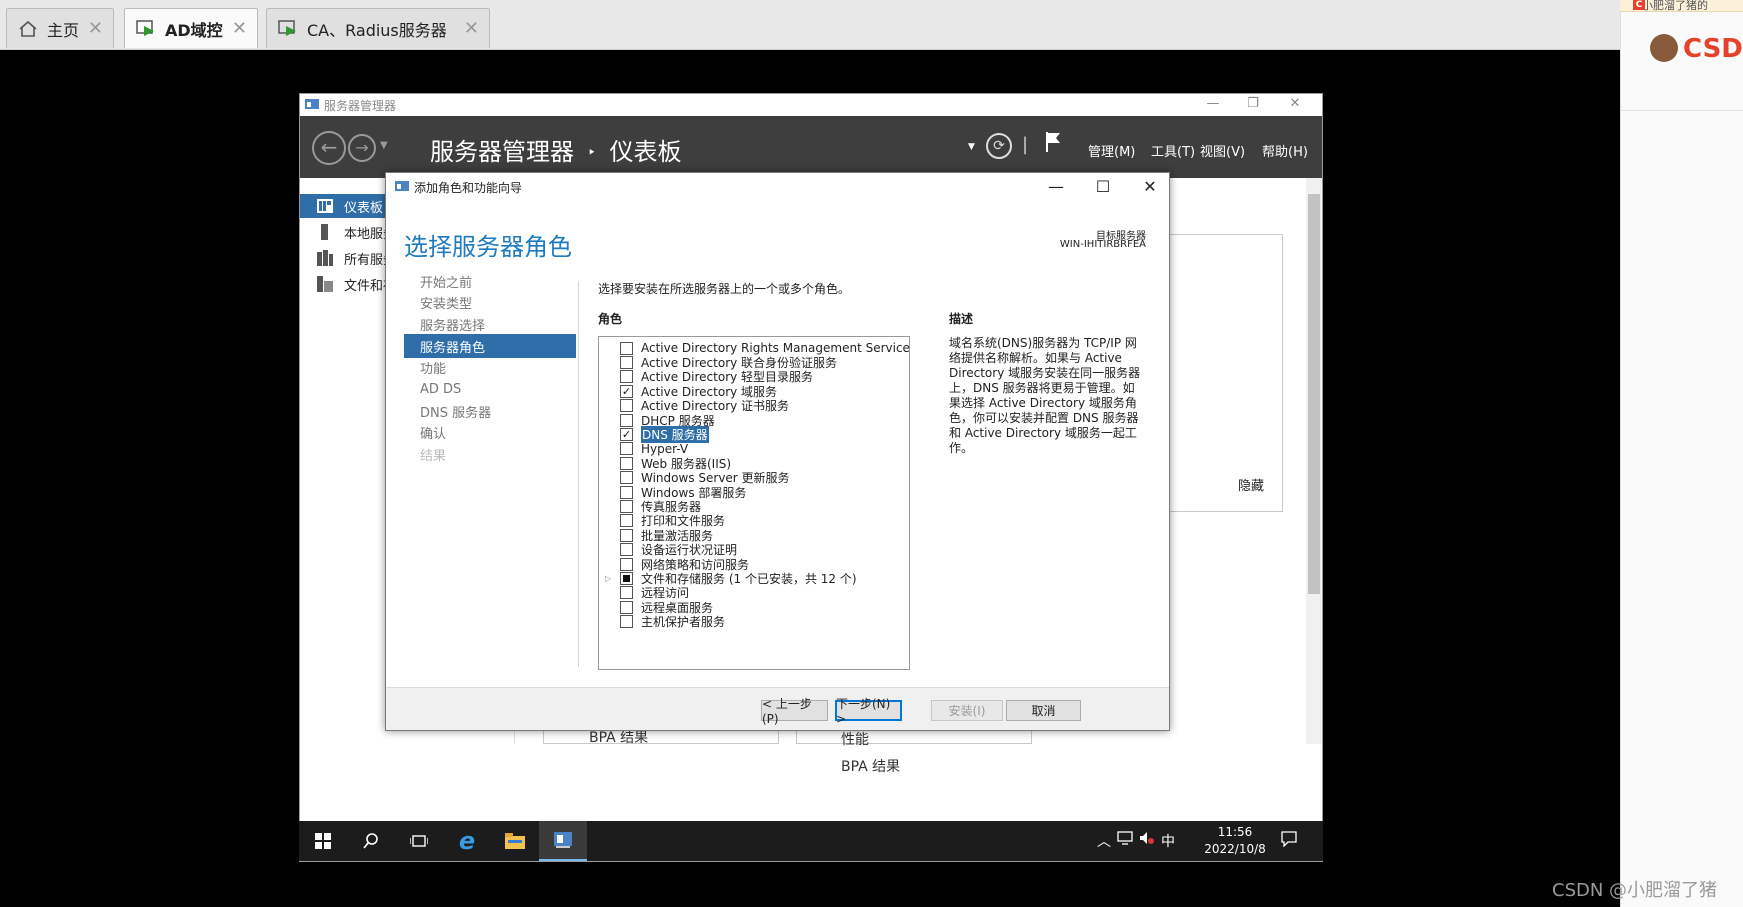  Describe the element at coordinates (1173, 150) in the screenshot. I see `menu-tools: 工具(T)` at that location.